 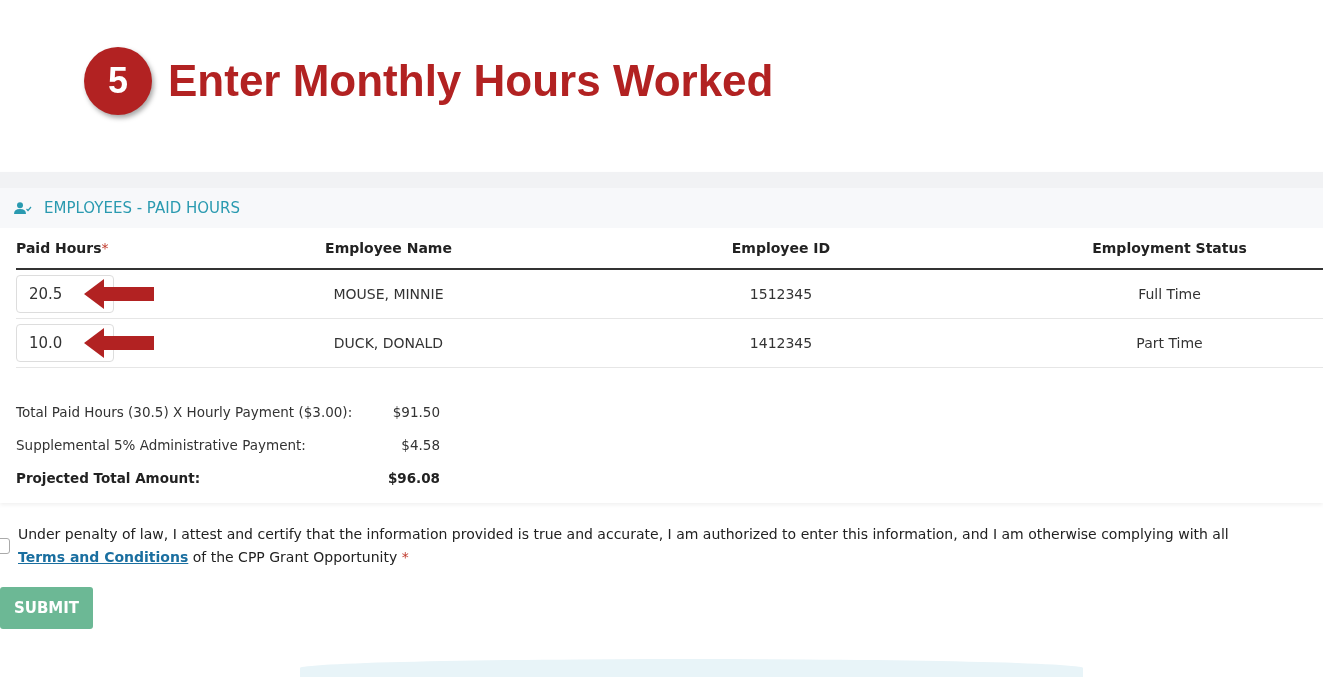 I want to click on employee-id: 1512345, so click(x=781, y=294).